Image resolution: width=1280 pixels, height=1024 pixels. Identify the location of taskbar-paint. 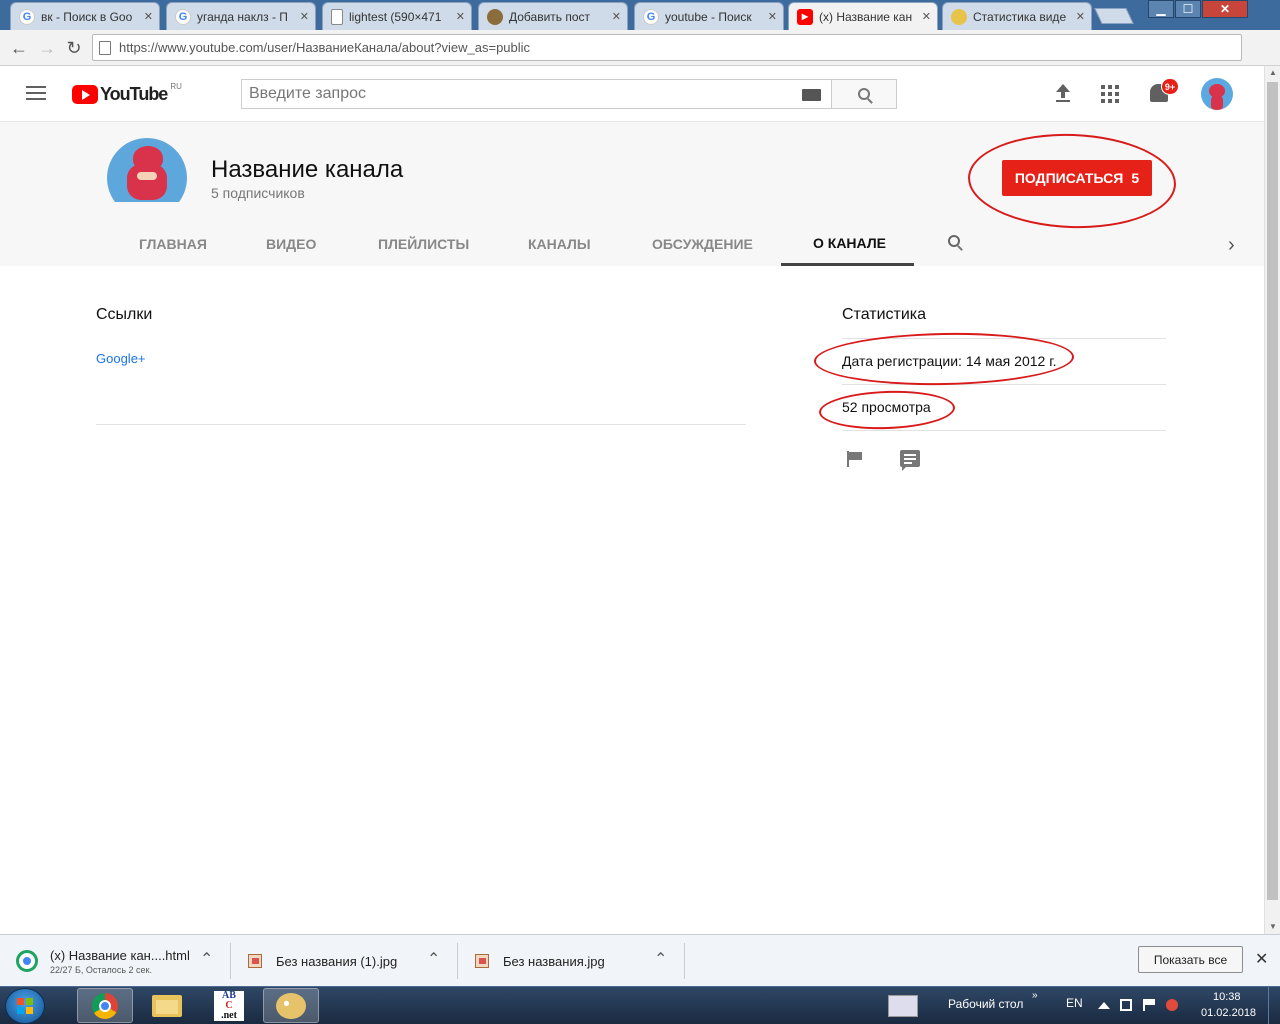
(291, 1005).